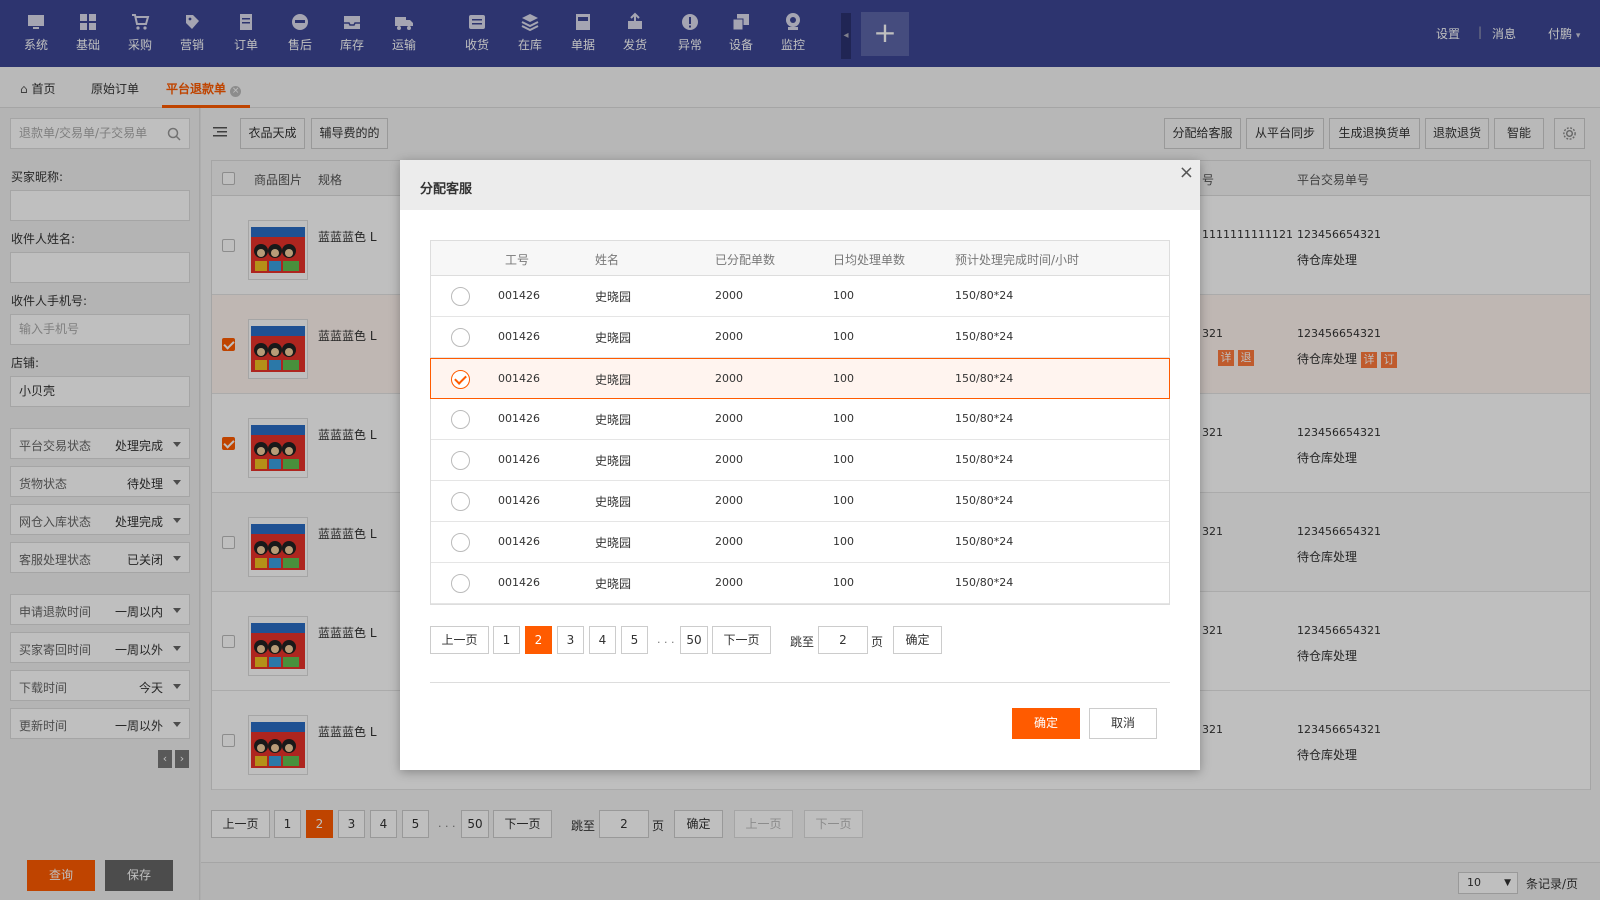 Image resolution: width=1600 pixels, height=900 pixels. I want to click on dialog-jump-input: 2, so click(843, 640).